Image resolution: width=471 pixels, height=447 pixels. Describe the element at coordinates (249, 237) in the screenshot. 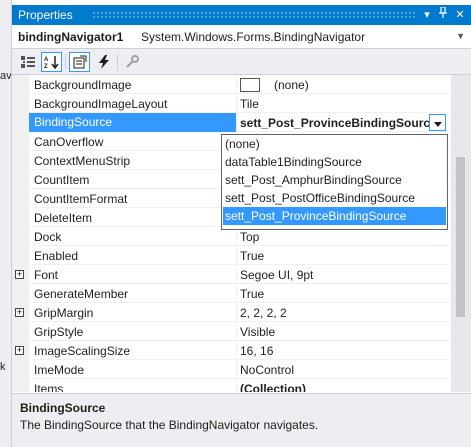

I see `property-value: Top` at that location.